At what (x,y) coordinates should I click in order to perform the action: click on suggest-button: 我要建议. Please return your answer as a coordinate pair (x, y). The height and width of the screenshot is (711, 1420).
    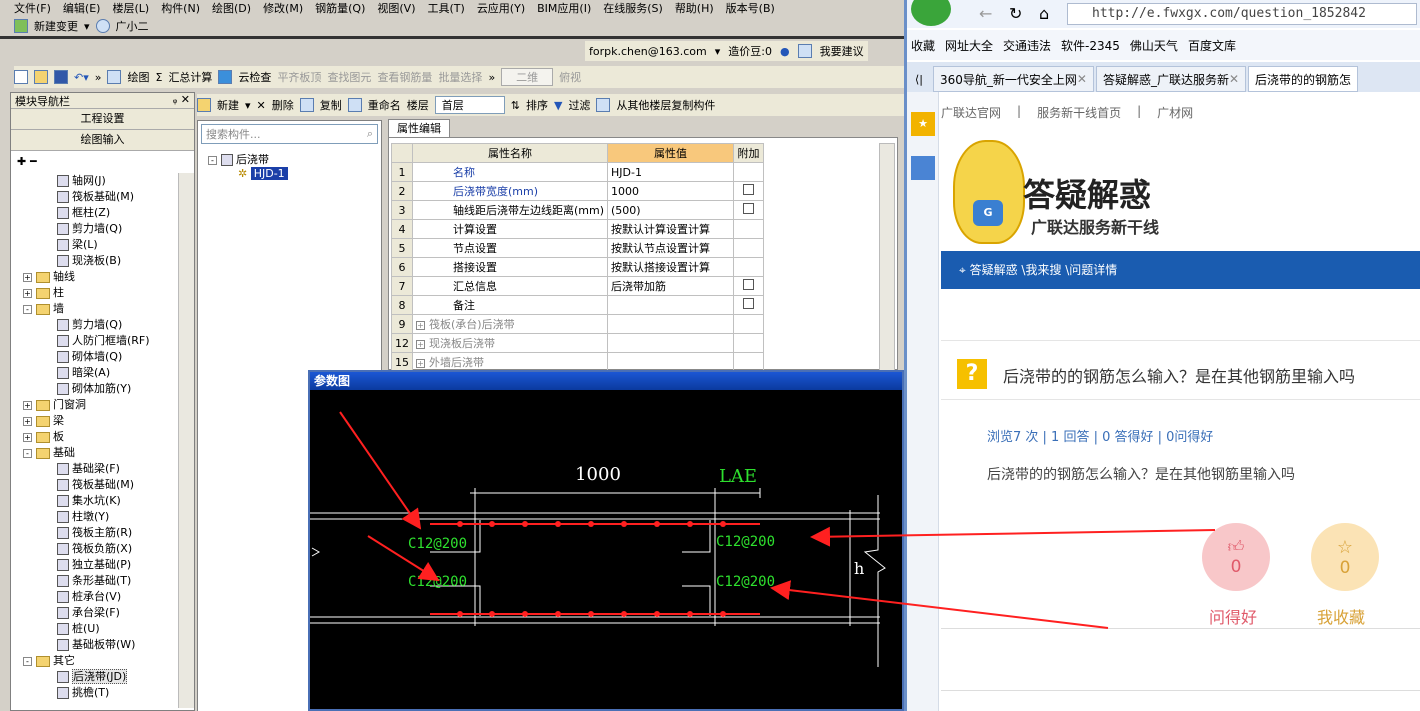
    Looking at the image, I should click on (842, 51).